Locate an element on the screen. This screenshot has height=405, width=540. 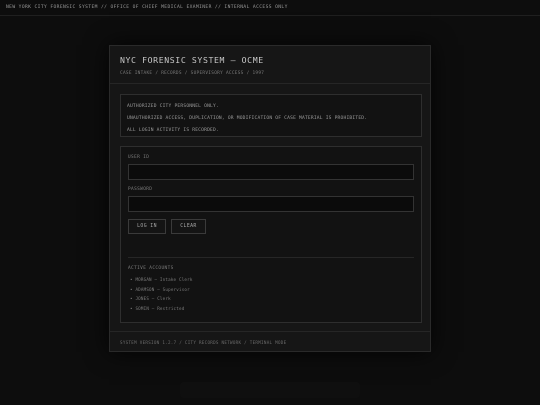
log-in-button: LOG IN is located at coordinates (147, 226).